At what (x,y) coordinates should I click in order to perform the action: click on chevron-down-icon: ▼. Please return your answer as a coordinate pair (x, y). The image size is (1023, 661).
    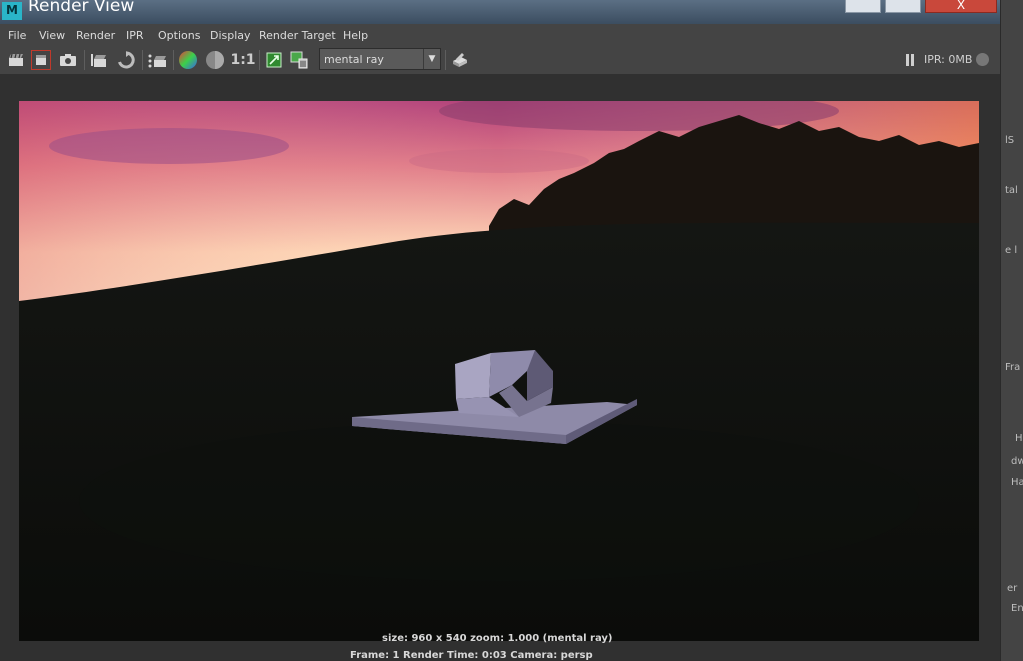
    Looking at the image, I should click on (431, 59).